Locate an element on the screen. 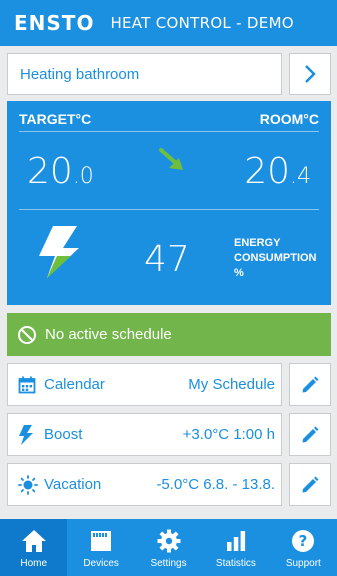 The image size is (337, 576). nav-statistics: Statistics is located at coordinates (235, 547).